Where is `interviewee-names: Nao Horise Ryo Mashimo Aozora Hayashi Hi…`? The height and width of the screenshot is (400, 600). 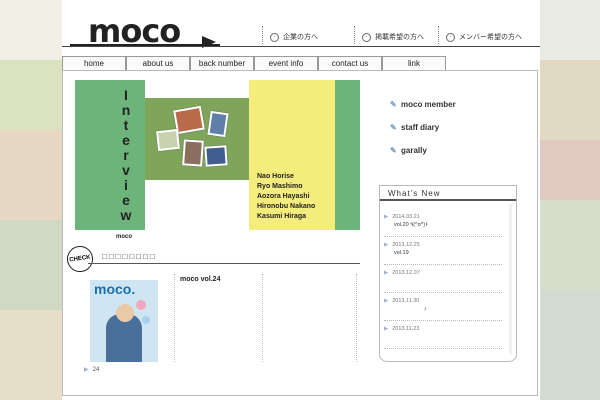
interviewee-names: Nao Horise Ryo Mashimo Aozora Hayashi Hi… is located at coordinates (286, 196).